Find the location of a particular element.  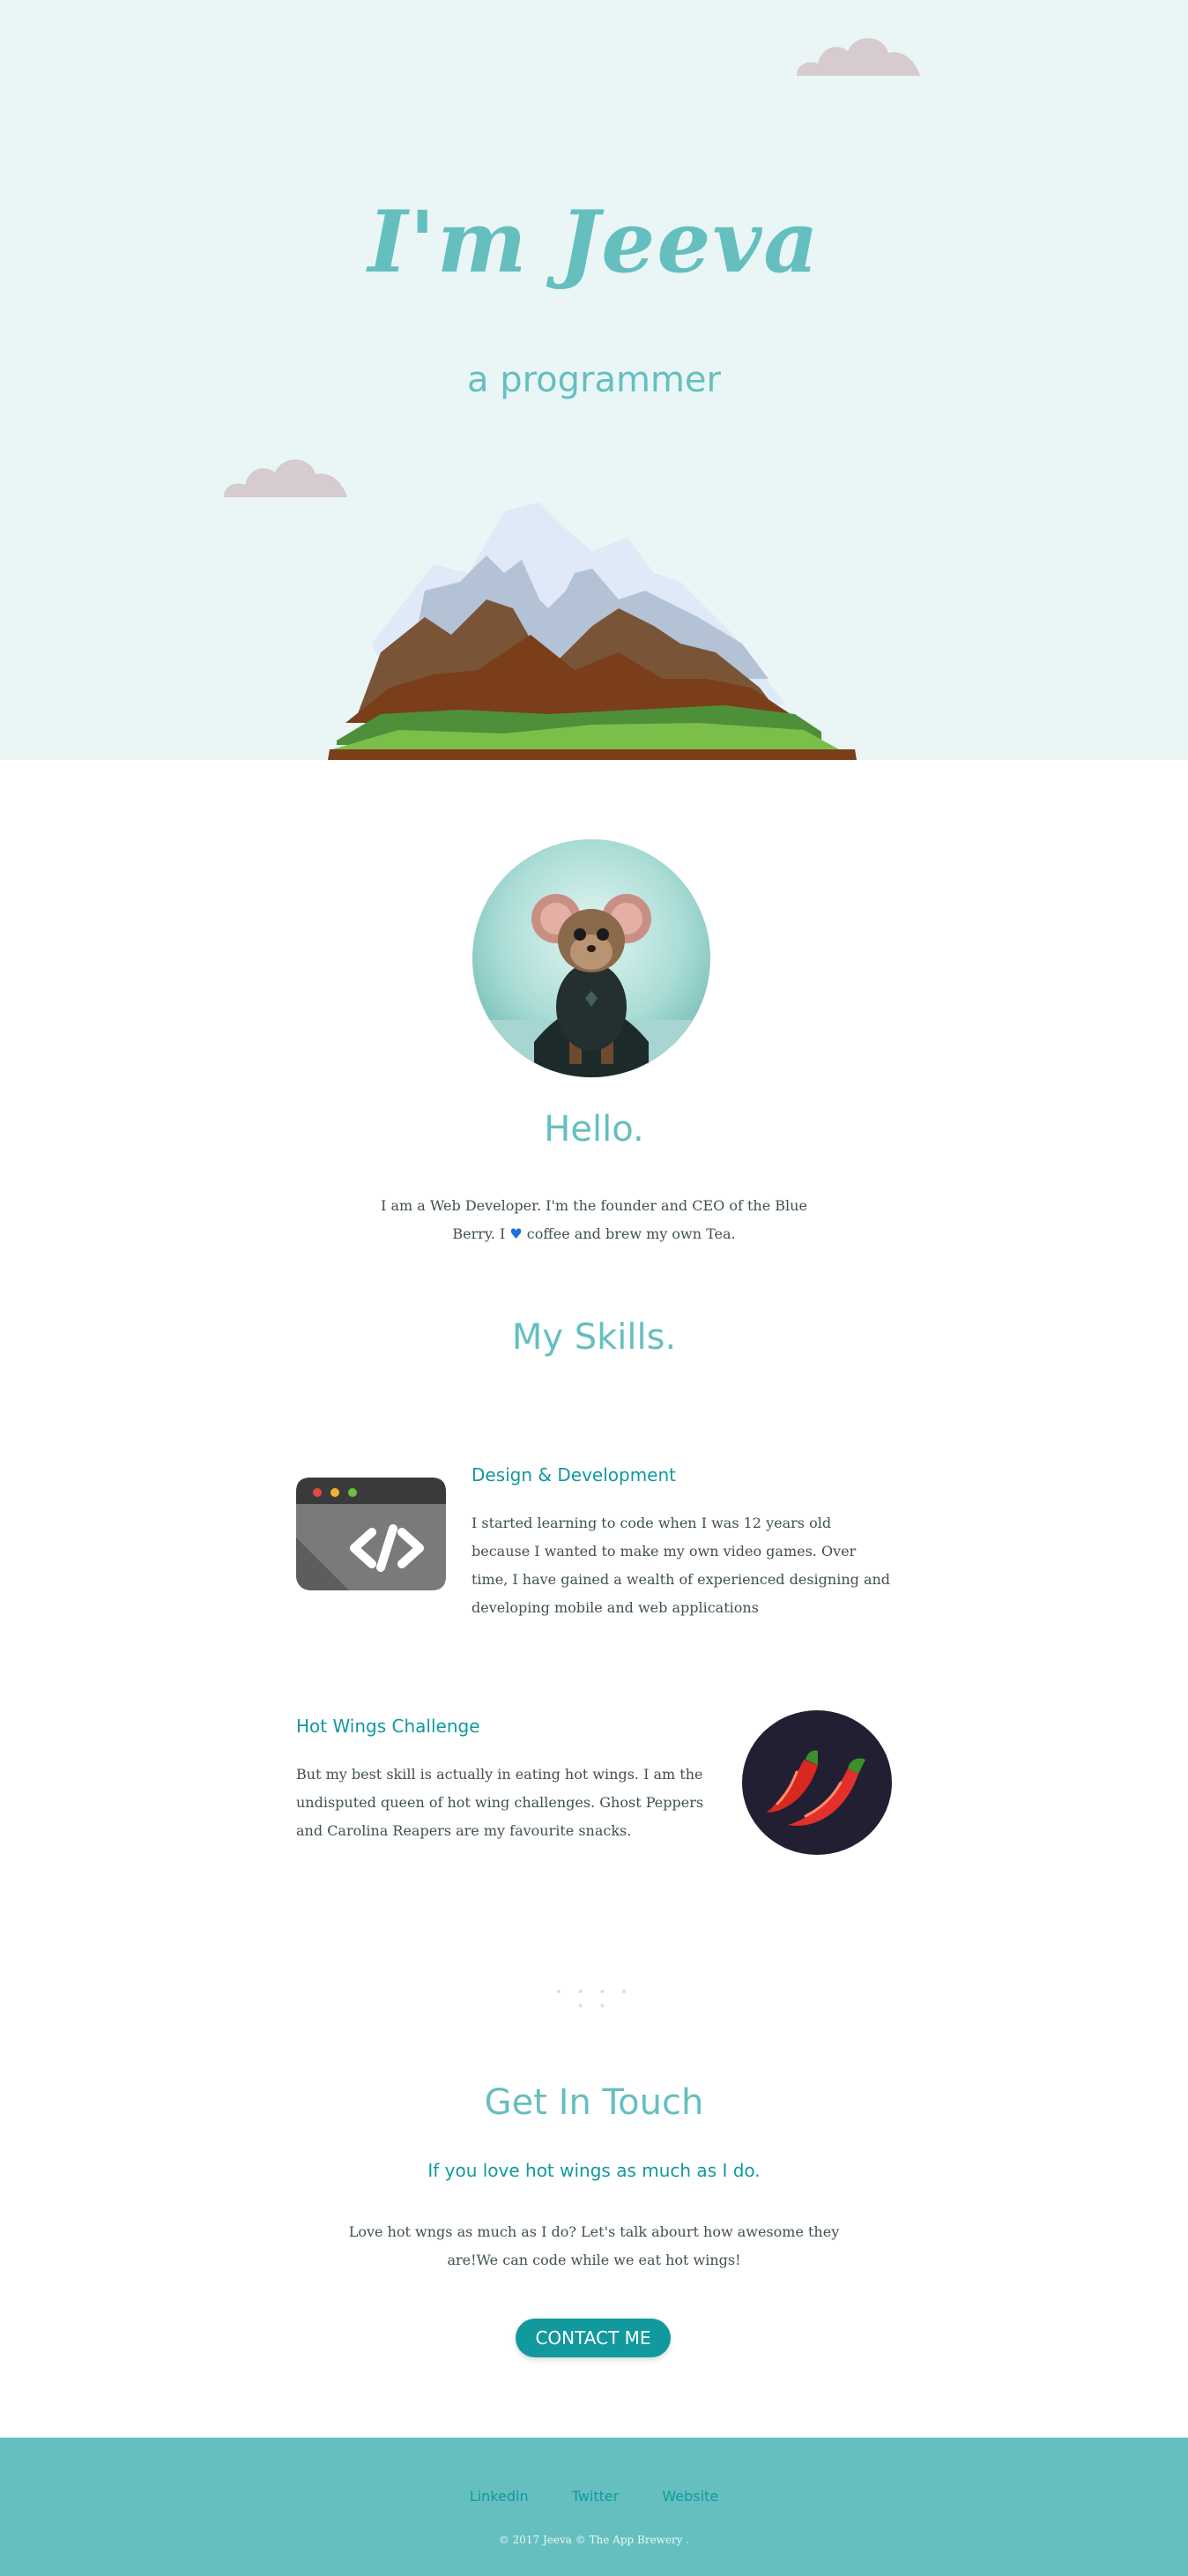

mountain-illustration is located at coordinates (592, 631).